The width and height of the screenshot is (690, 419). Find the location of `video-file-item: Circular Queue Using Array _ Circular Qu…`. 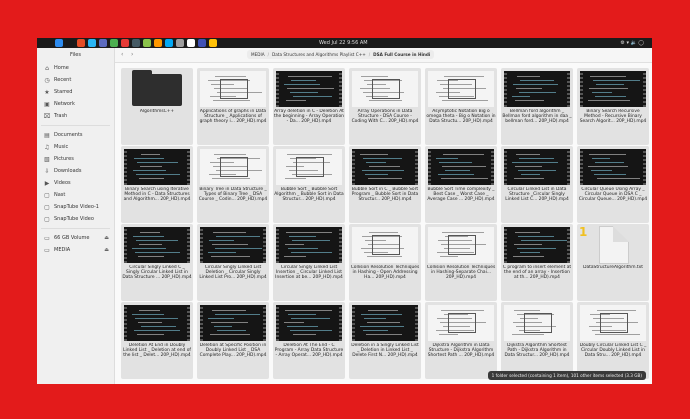

video-file-item: Circular Queue Using Array _ Circular Qu… is located at coordinates (613, 184).